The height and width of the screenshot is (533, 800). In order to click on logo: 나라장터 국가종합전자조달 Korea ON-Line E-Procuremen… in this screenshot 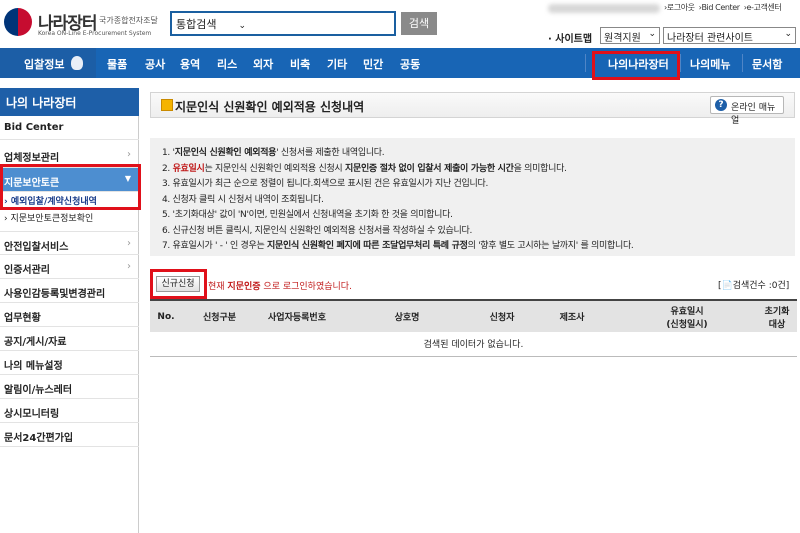, I will do `click(84, 23)`.